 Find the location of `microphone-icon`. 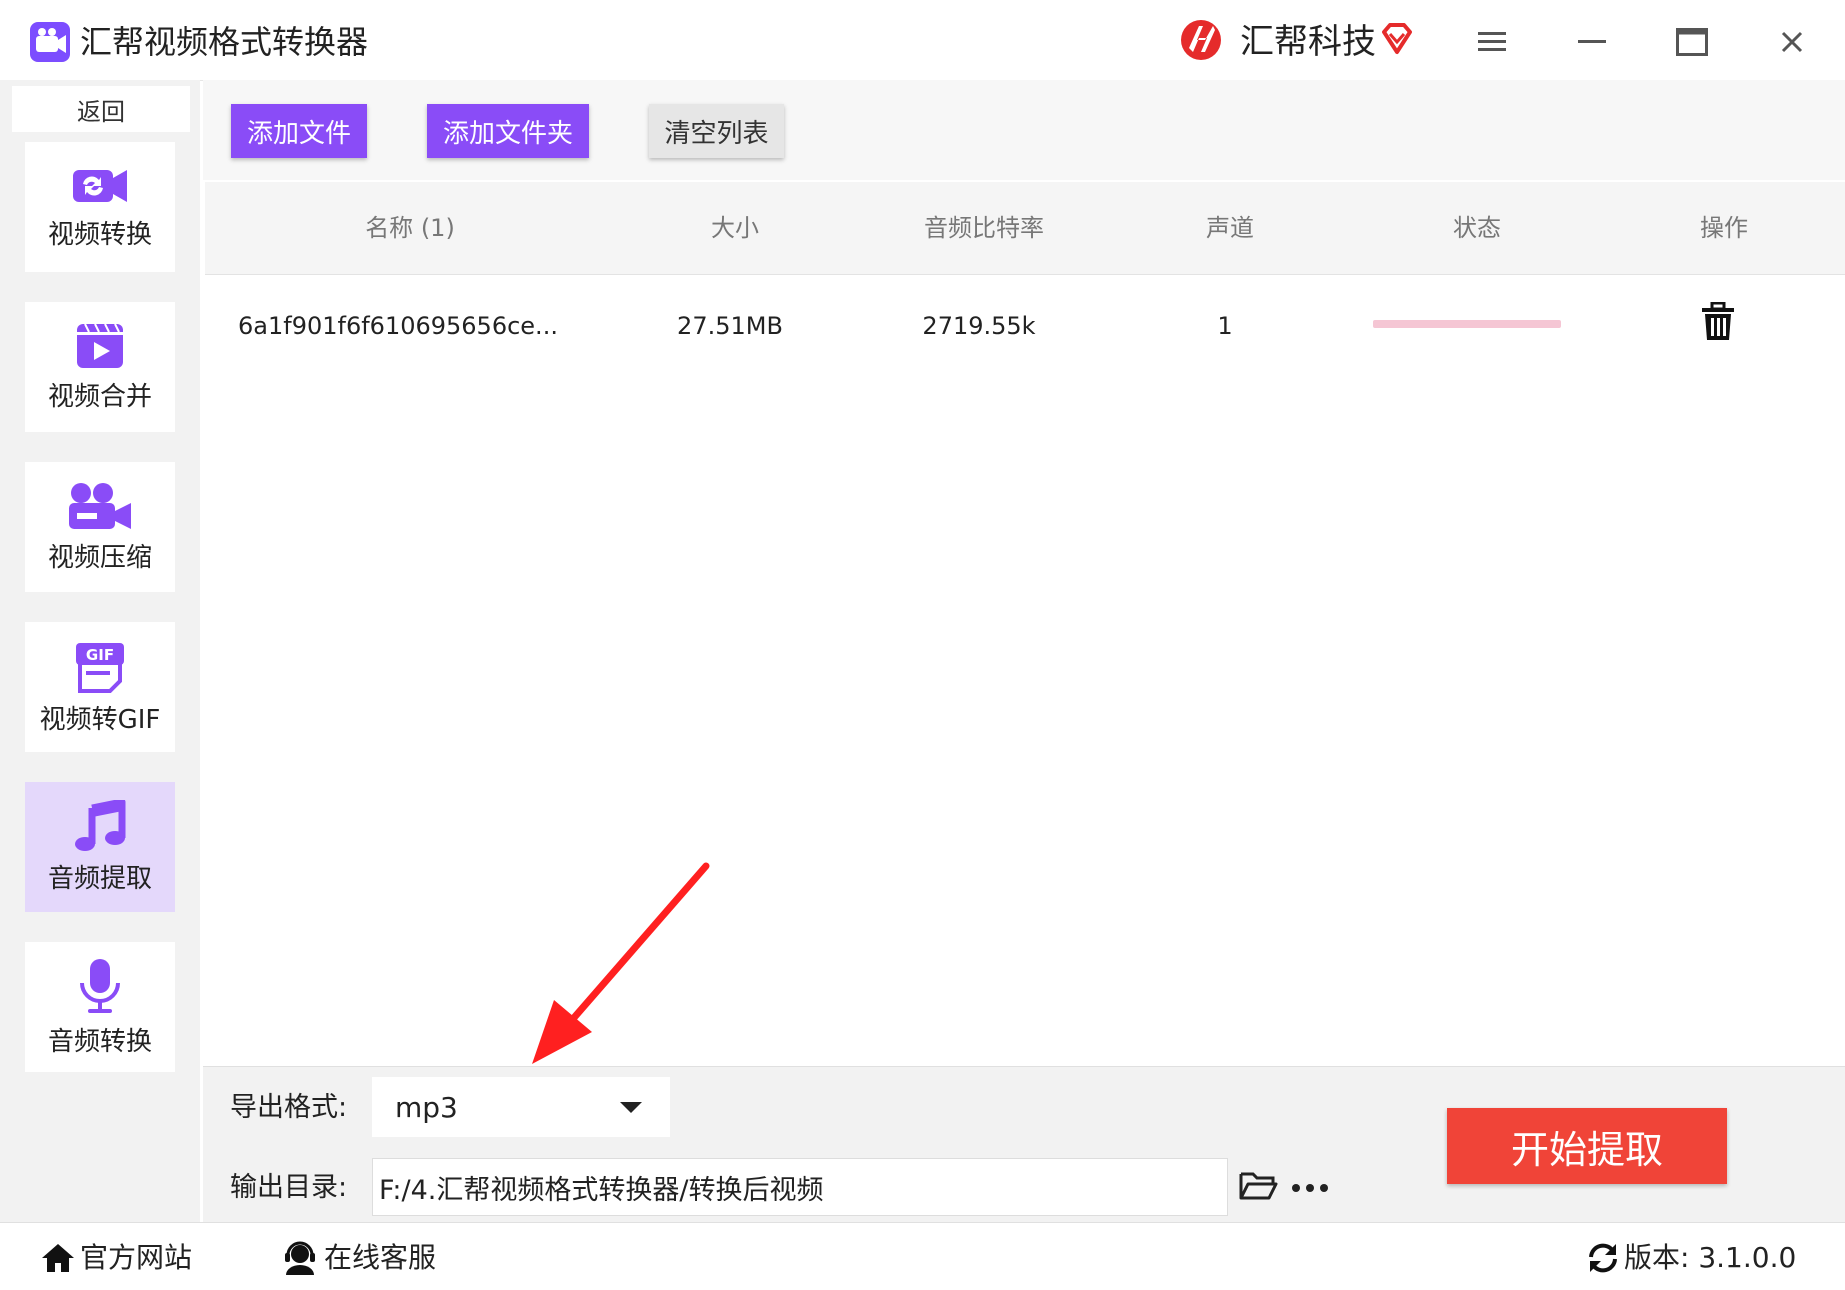

microphone-icon is located at coordinates (100, 985).